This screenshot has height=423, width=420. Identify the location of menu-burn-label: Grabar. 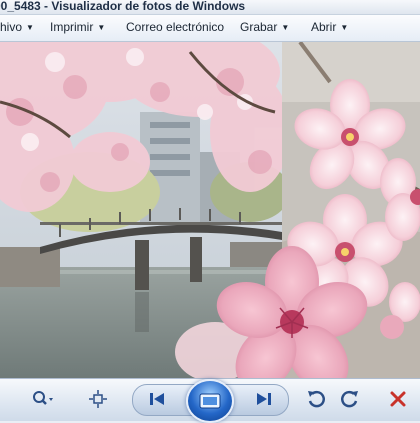
(259, 27).